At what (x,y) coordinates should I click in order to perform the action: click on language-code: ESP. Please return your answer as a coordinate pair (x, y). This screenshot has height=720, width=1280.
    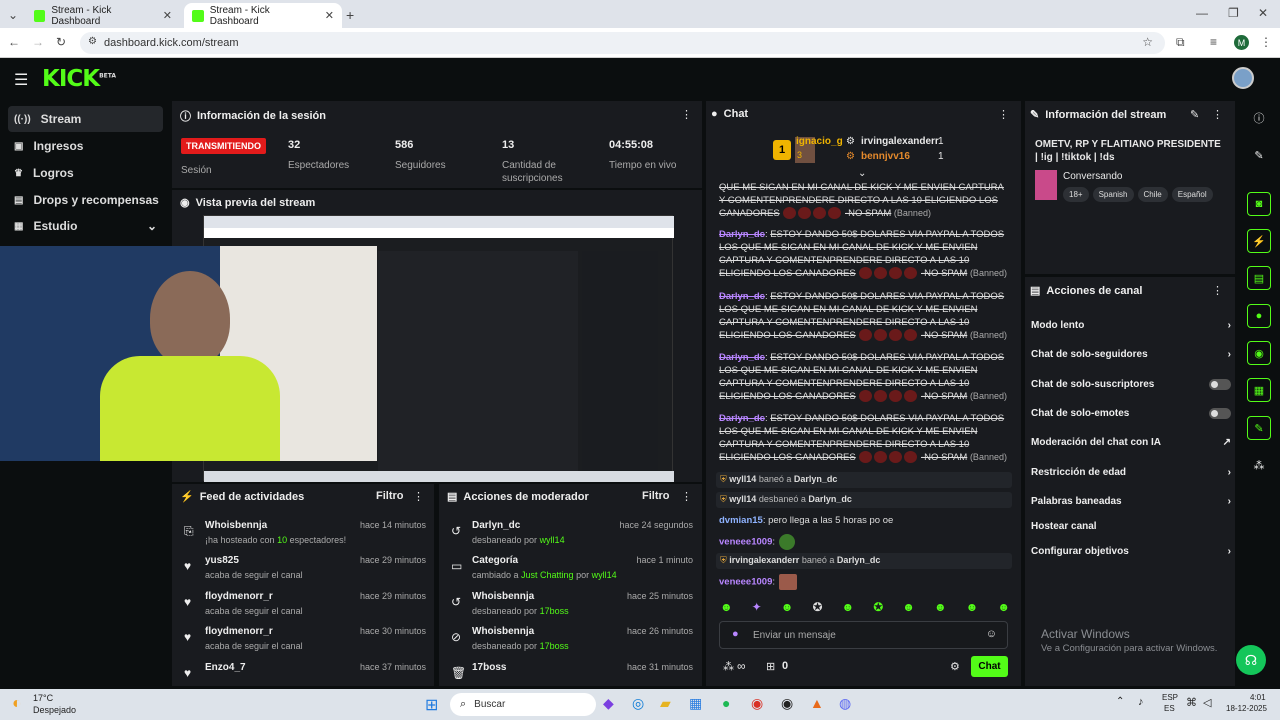
    Looking at the image, I should click on (1170, 697).